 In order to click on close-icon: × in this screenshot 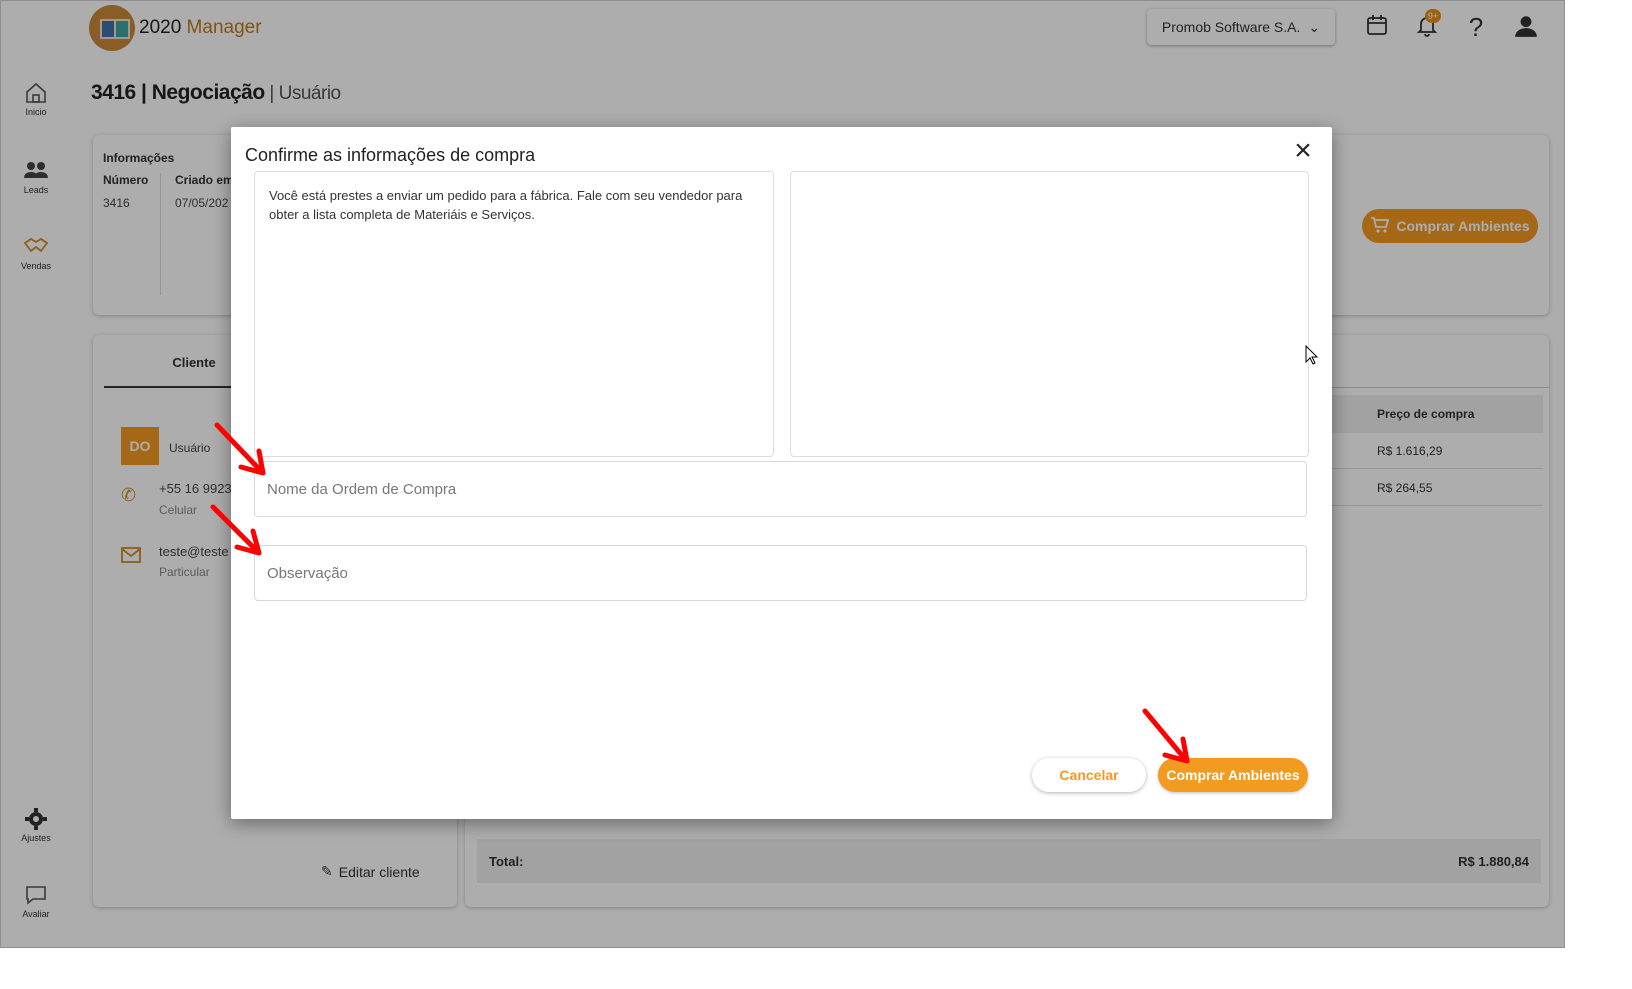, I will do `click(1303, 151)`.